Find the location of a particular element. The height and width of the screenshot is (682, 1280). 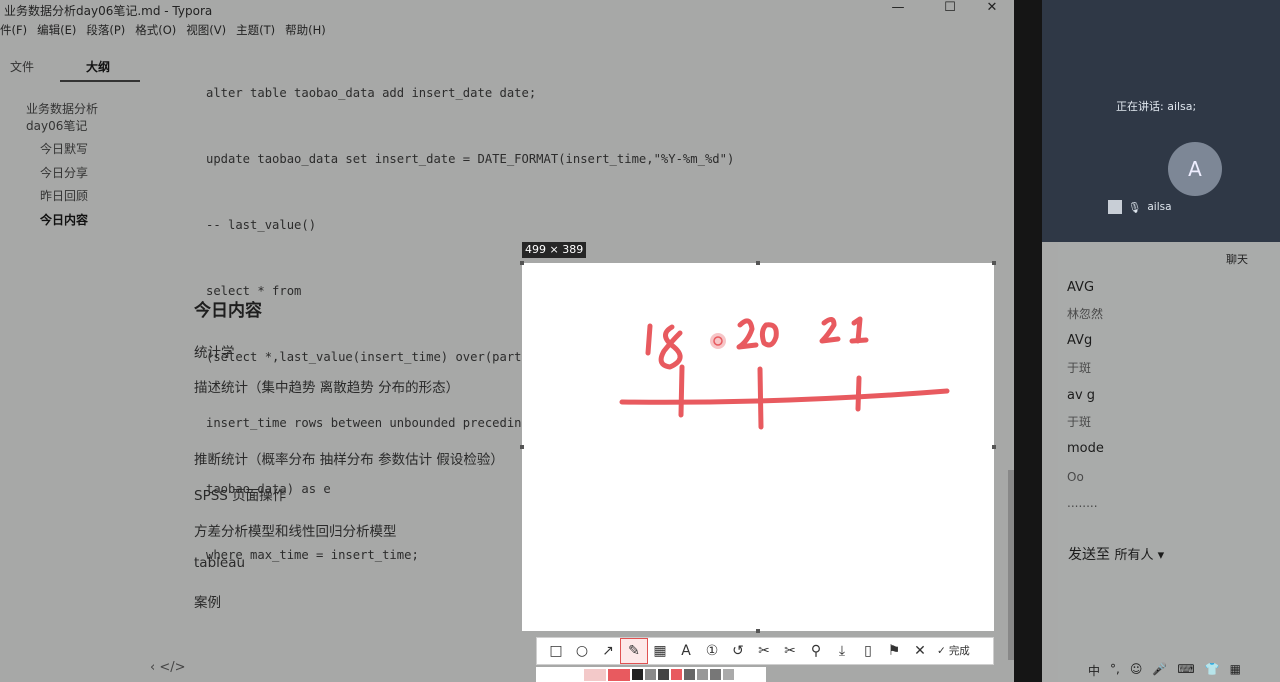

send-to-label: 发送至 is located at coordinates (1089, 555).